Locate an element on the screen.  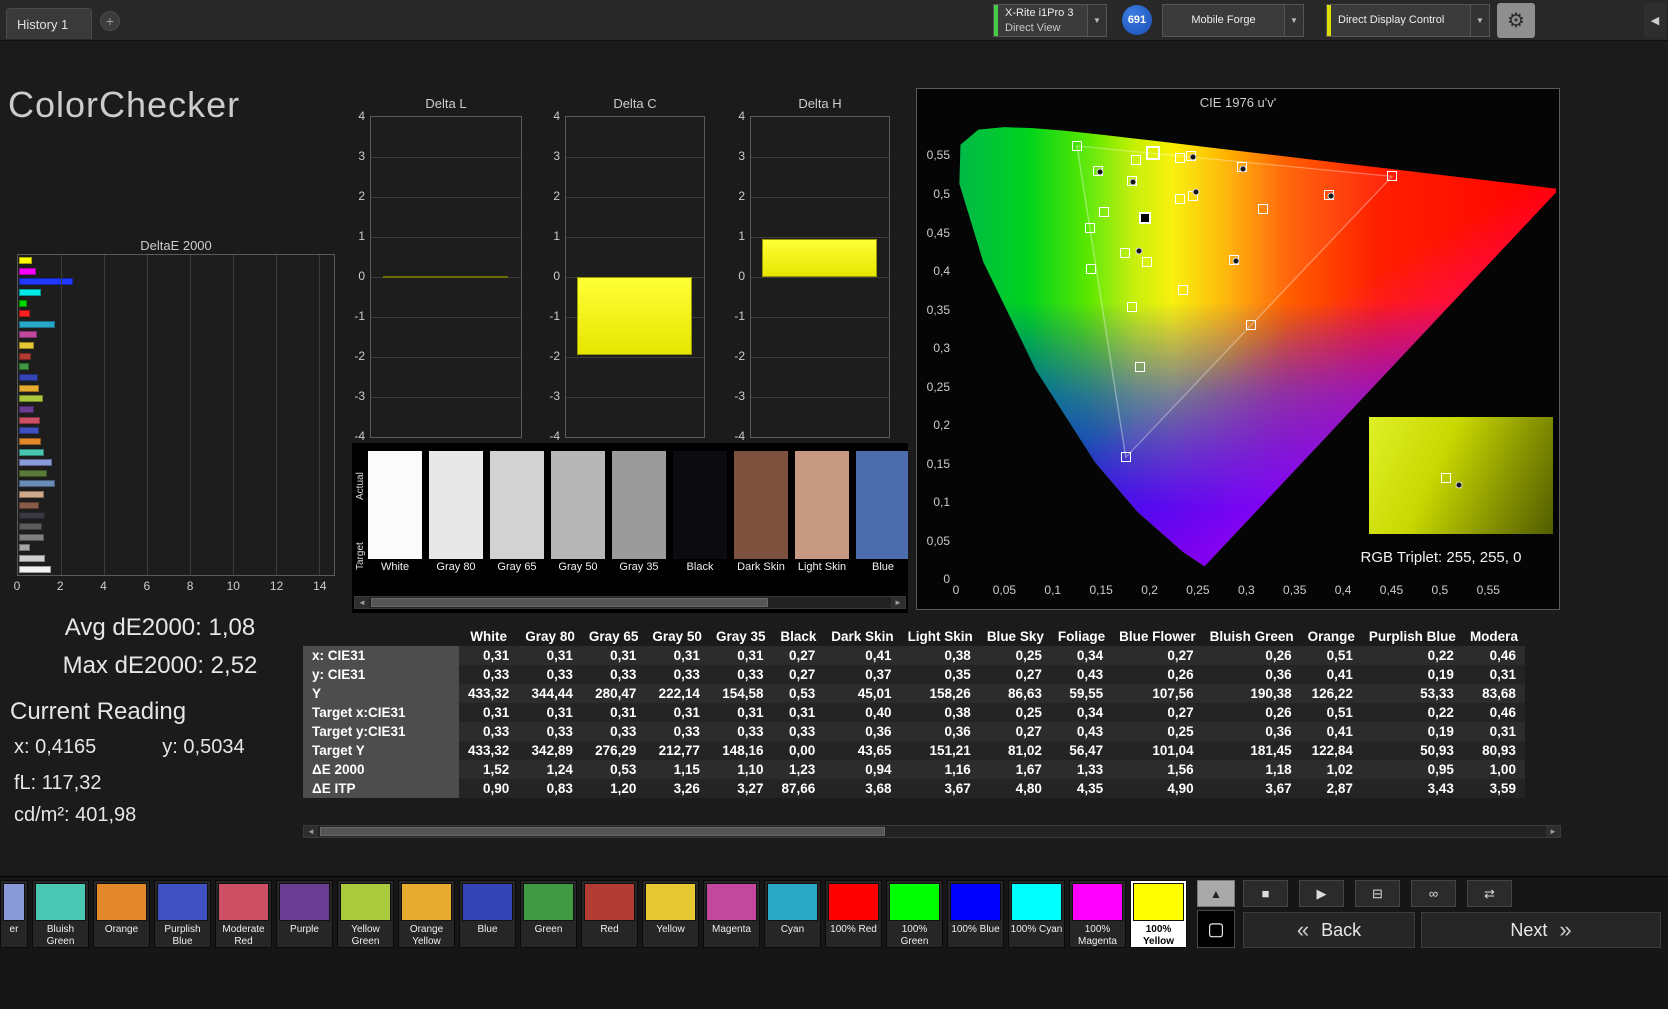
gridline is located at coordinates (319, 415).